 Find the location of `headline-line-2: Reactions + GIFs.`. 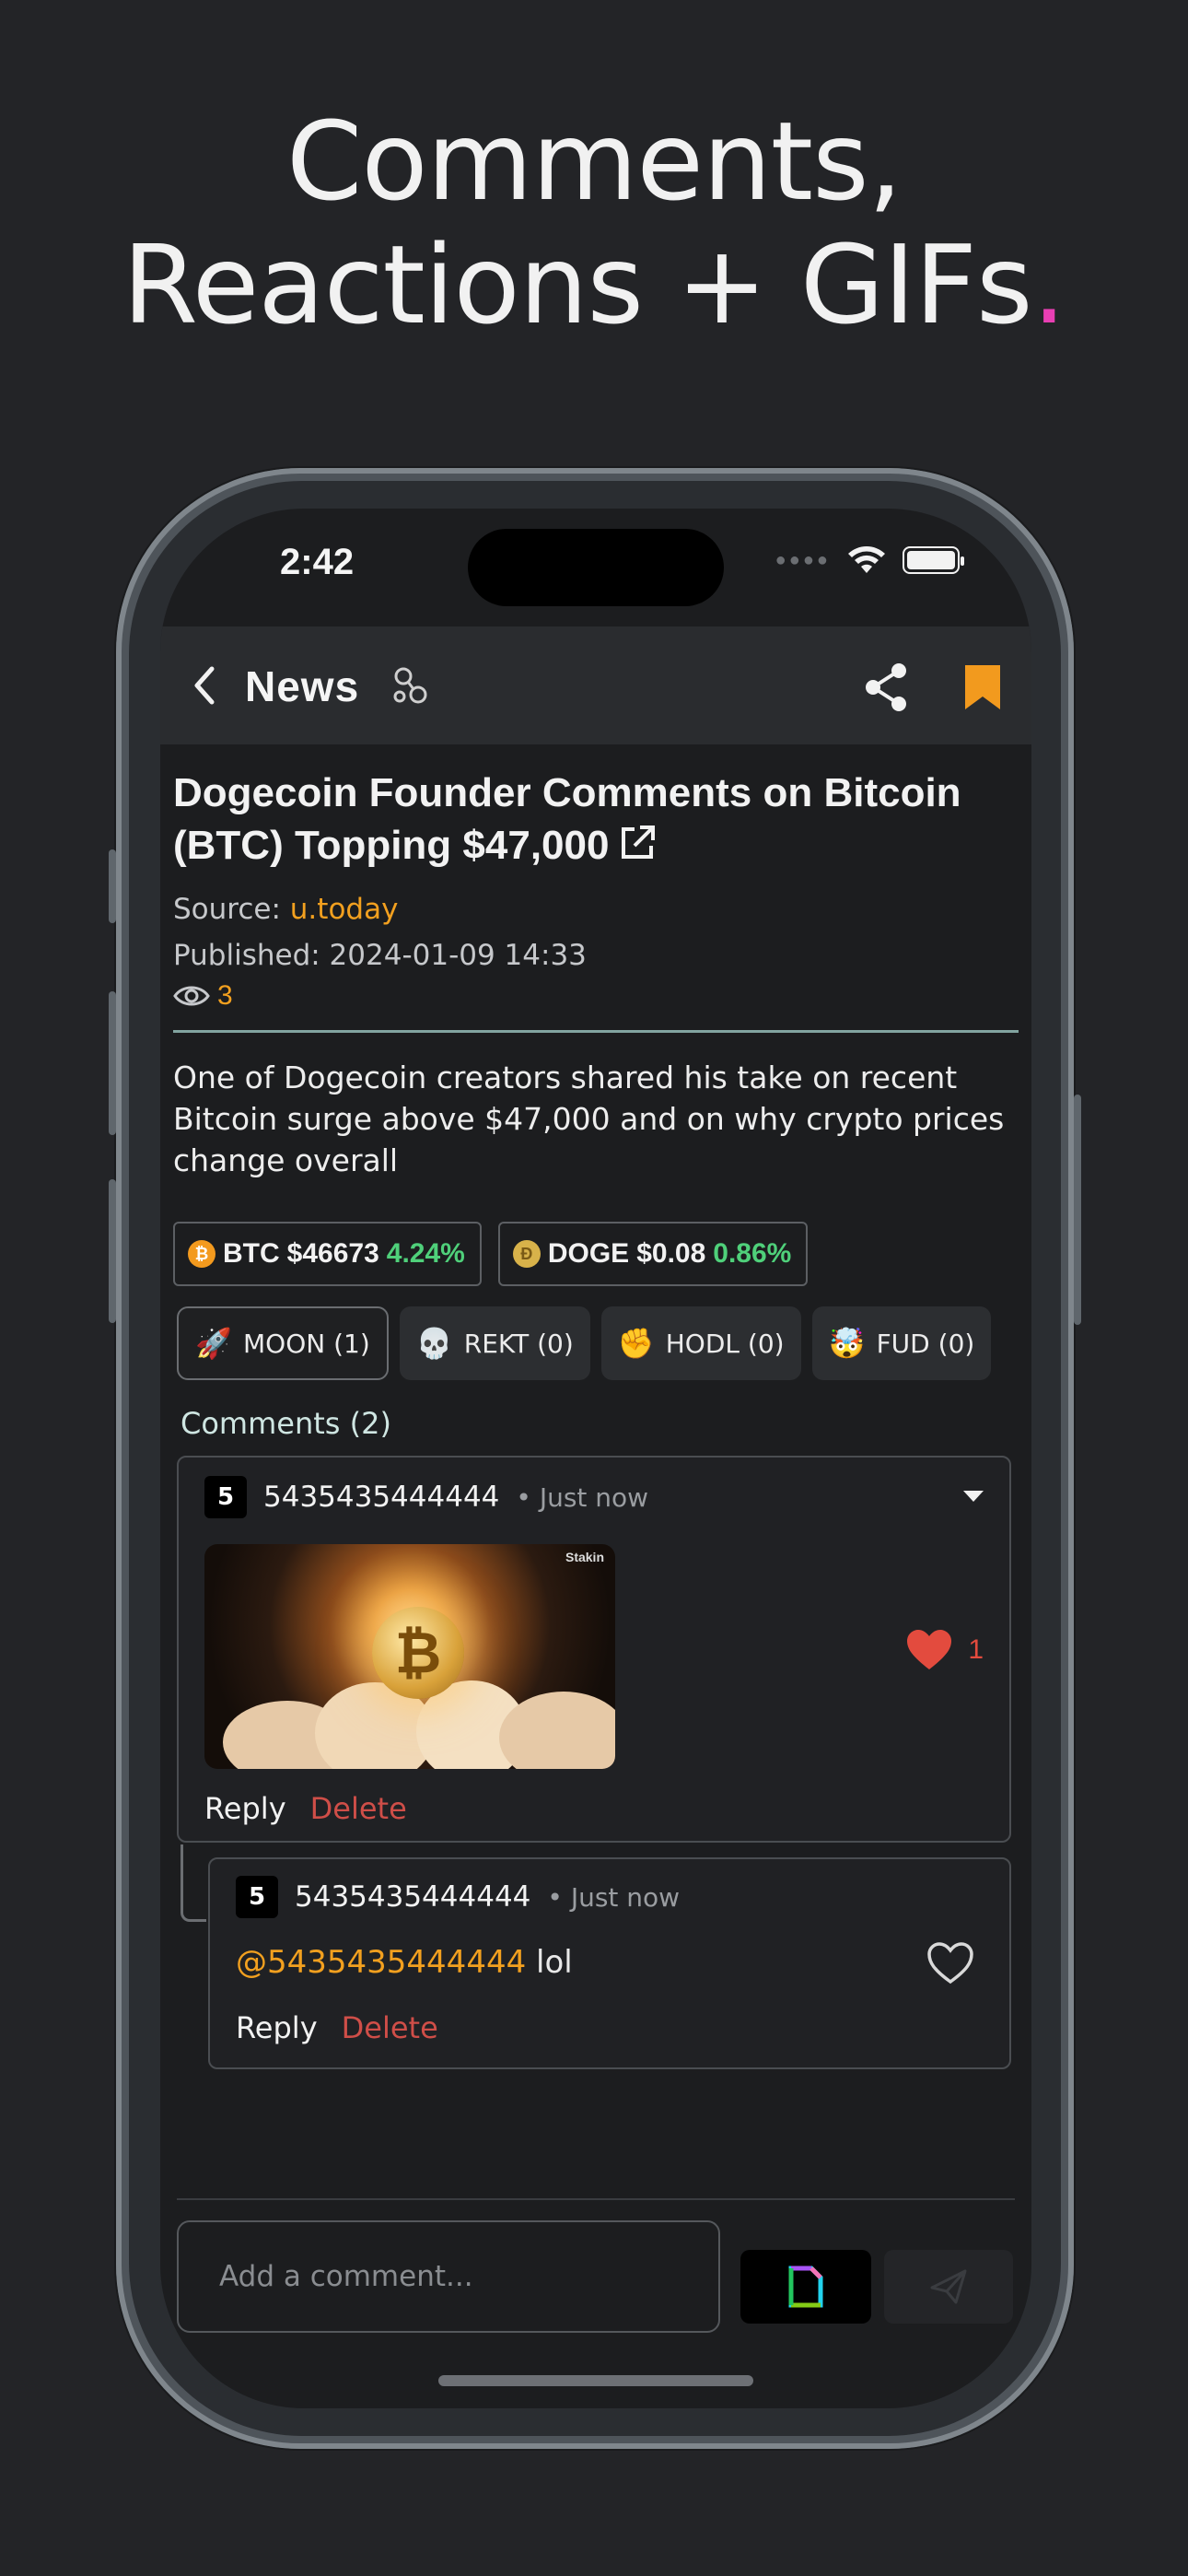

headline-line-2: Reactions + GIFs. is located at coordinates (594, 284).